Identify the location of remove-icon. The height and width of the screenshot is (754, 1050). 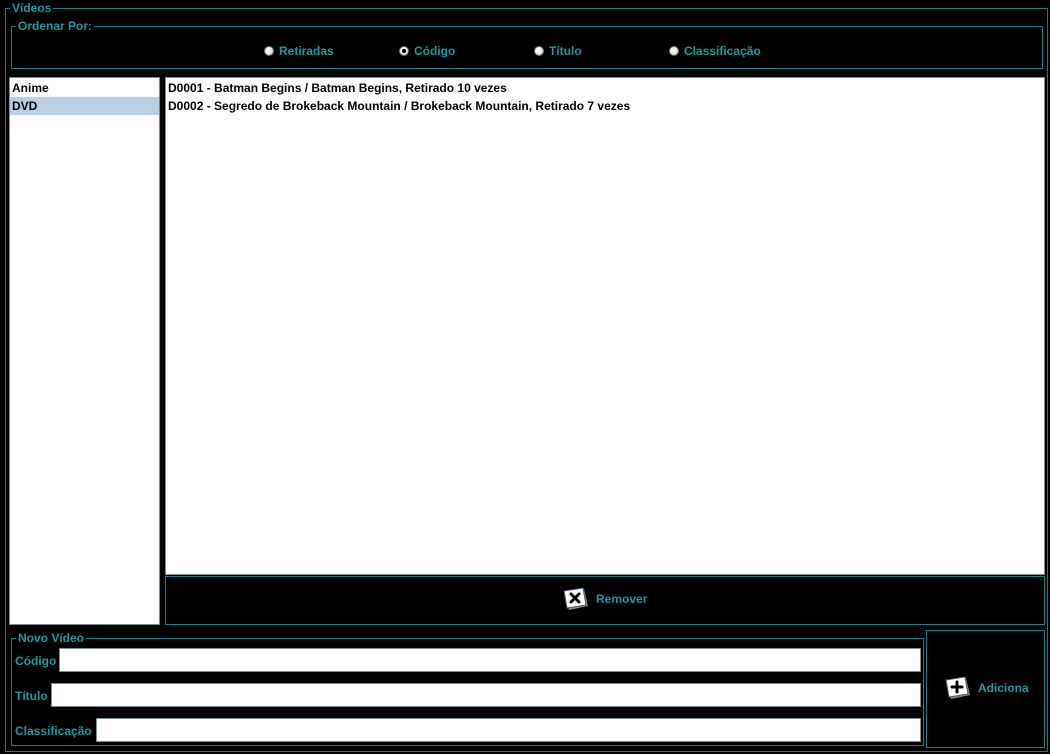
(575, 598).